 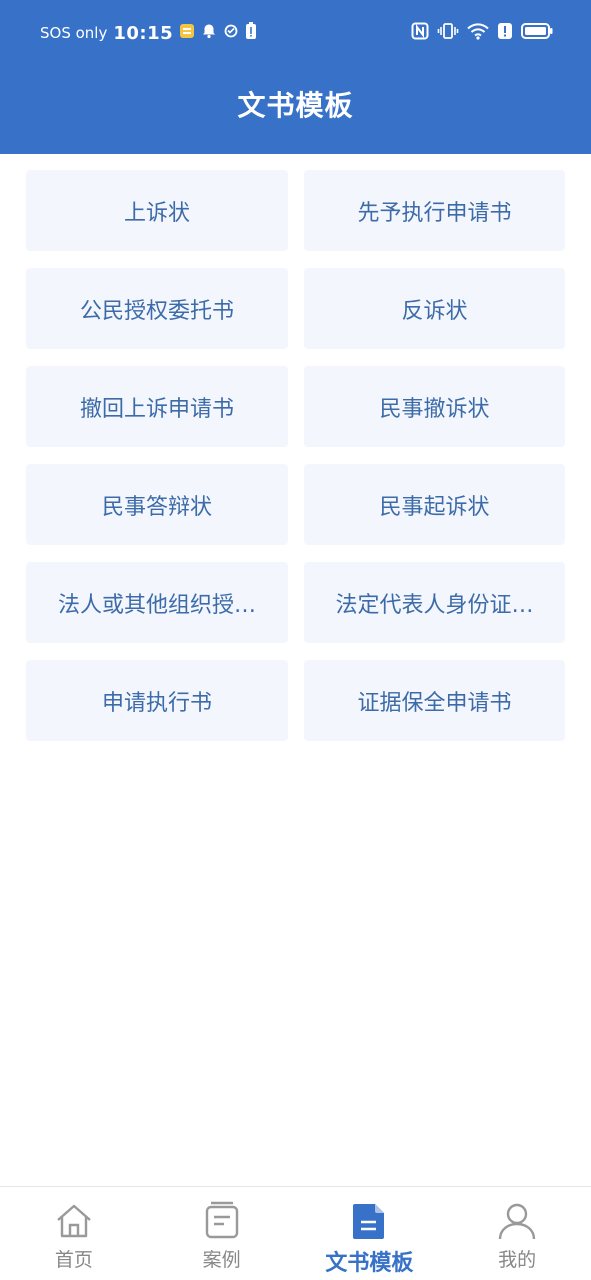 What do you see at coordinates (156, 311) in the screenshot?
I see `template-label: 公民授权委托书` at bounding box center [156, 311].